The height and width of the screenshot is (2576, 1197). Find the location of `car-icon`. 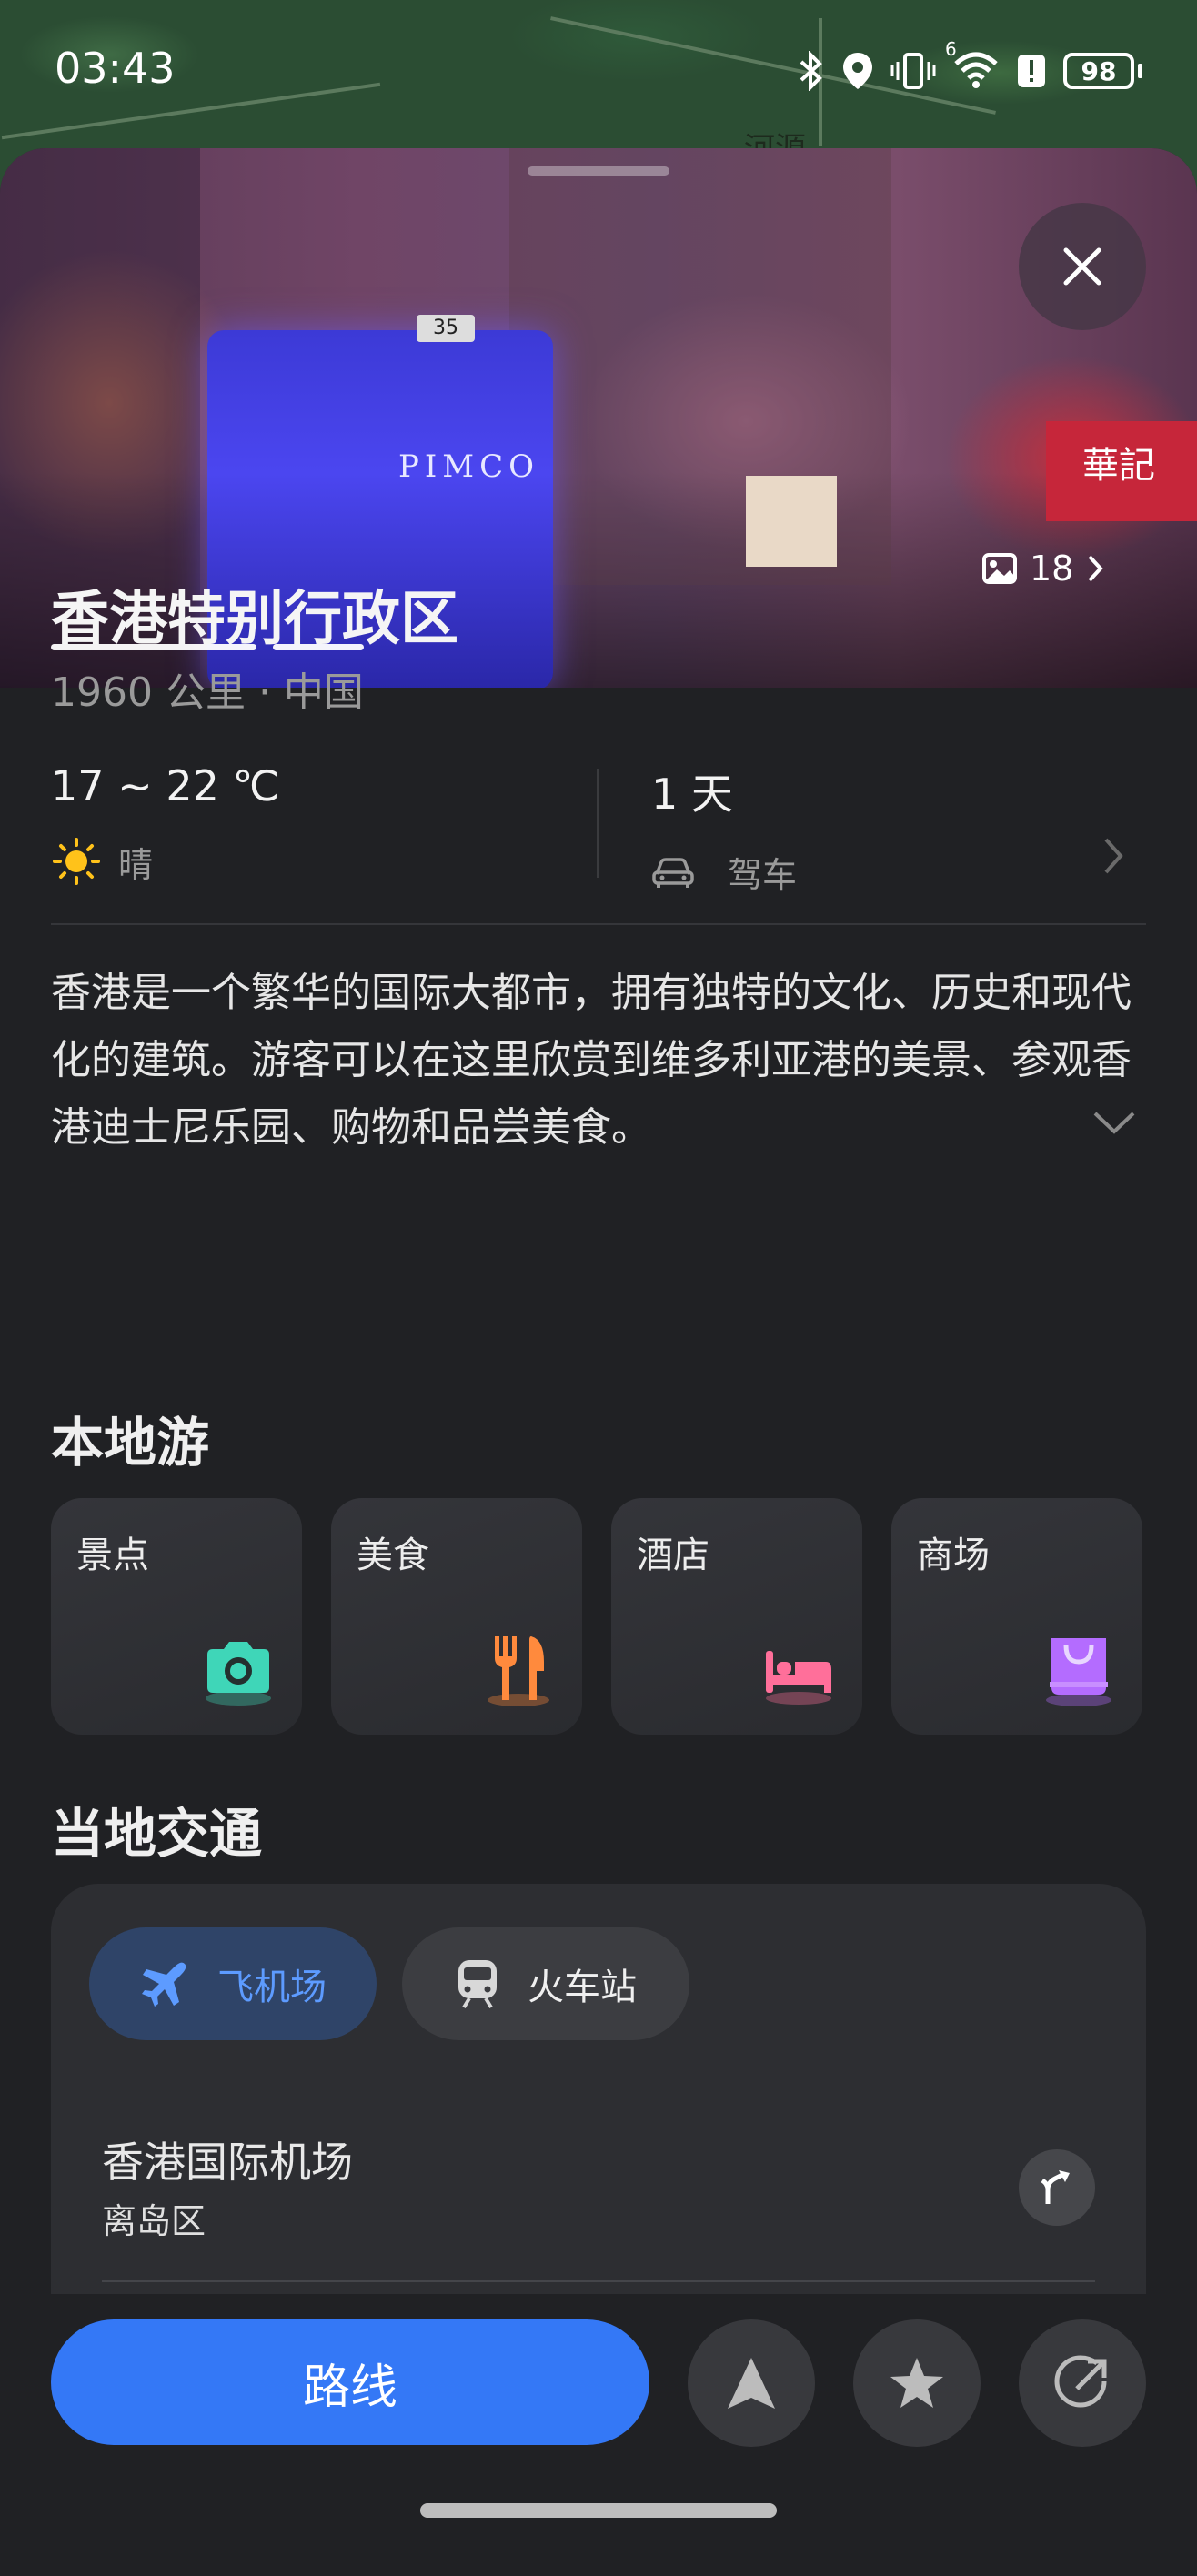

car-icon is located at coordinates (673, 872).